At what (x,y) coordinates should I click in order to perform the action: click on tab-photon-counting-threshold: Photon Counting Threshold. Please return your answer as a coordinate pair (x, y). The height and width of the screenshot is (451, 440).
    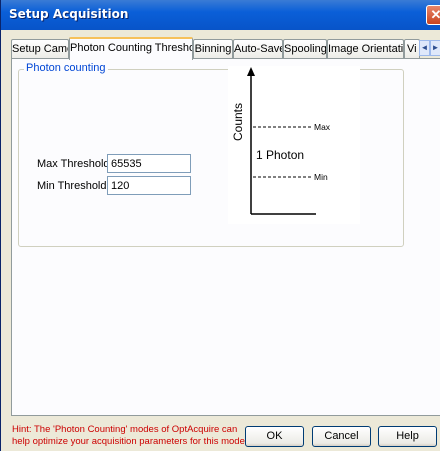
    Looking at the image, I should click on (131, 48).